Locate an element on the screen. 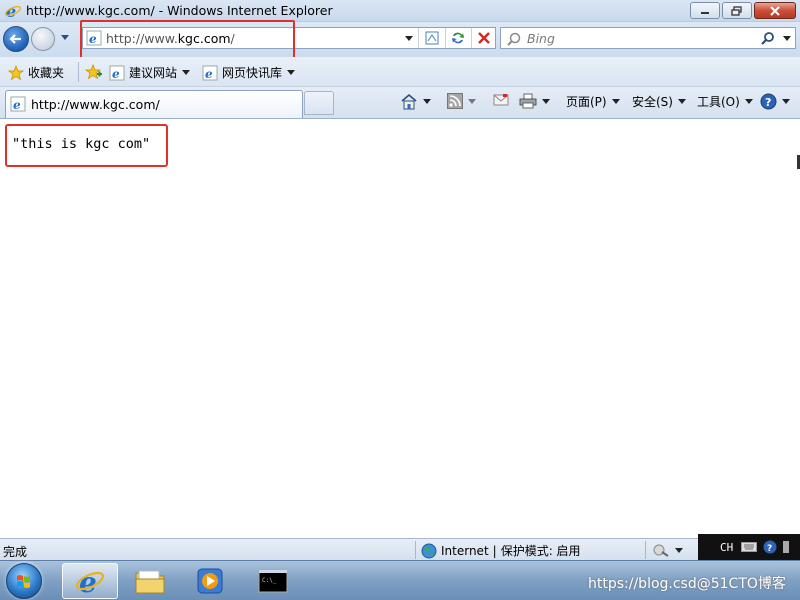  refresh-icon is located at coordinates (458, 38).